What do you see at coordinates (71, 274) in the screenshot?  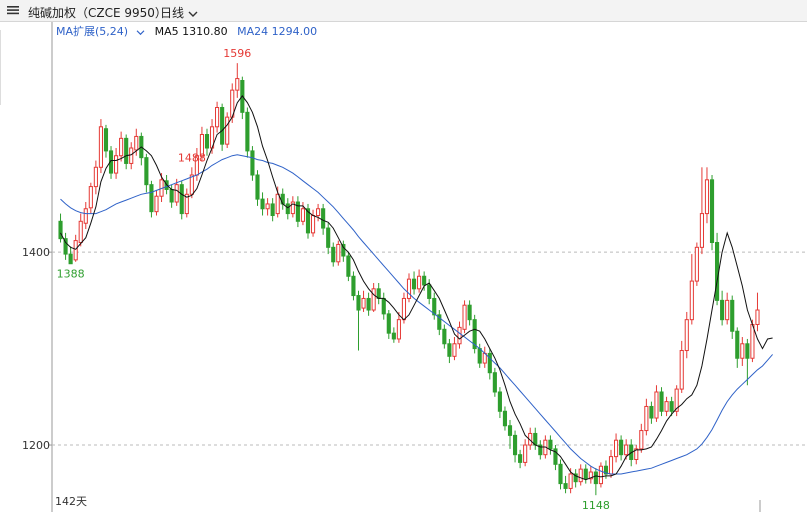 I see `low-start-annotation: 1388` at bounding box center [71, 274].